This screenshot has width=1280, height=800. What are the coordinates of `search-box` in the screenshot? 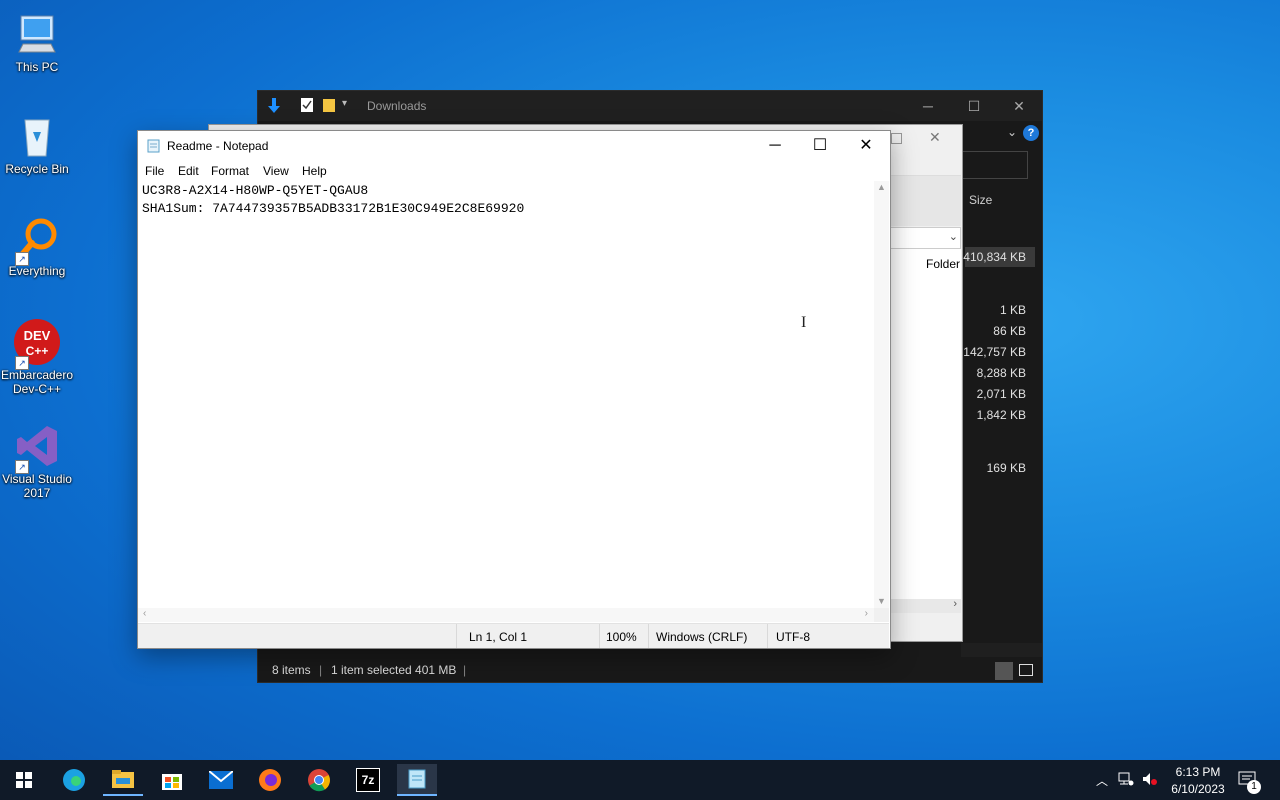 It's located at (994, 165).